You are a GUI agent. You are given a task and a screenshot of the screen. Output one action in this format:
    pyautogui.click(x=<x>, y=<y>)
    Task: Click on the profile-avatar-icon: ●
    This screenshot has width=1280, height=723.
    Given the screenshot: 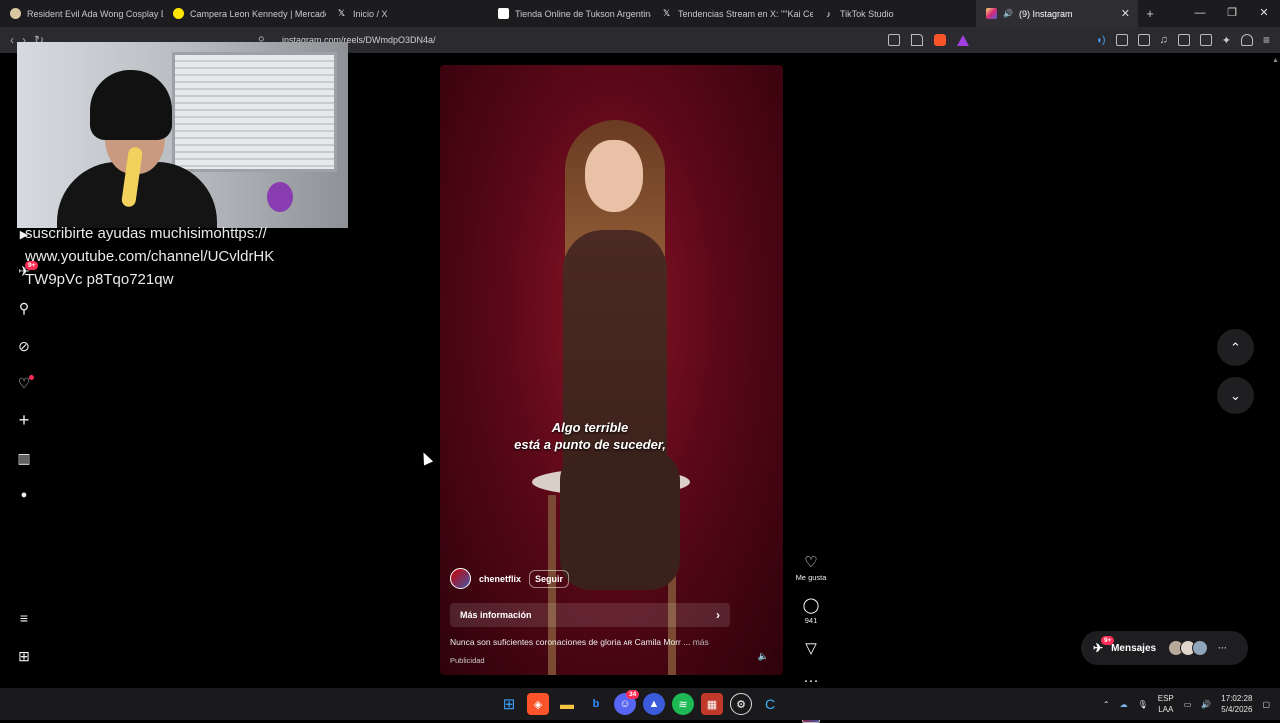 What is the action you would take?
    pyautogui.click(x=24, y=495)
    